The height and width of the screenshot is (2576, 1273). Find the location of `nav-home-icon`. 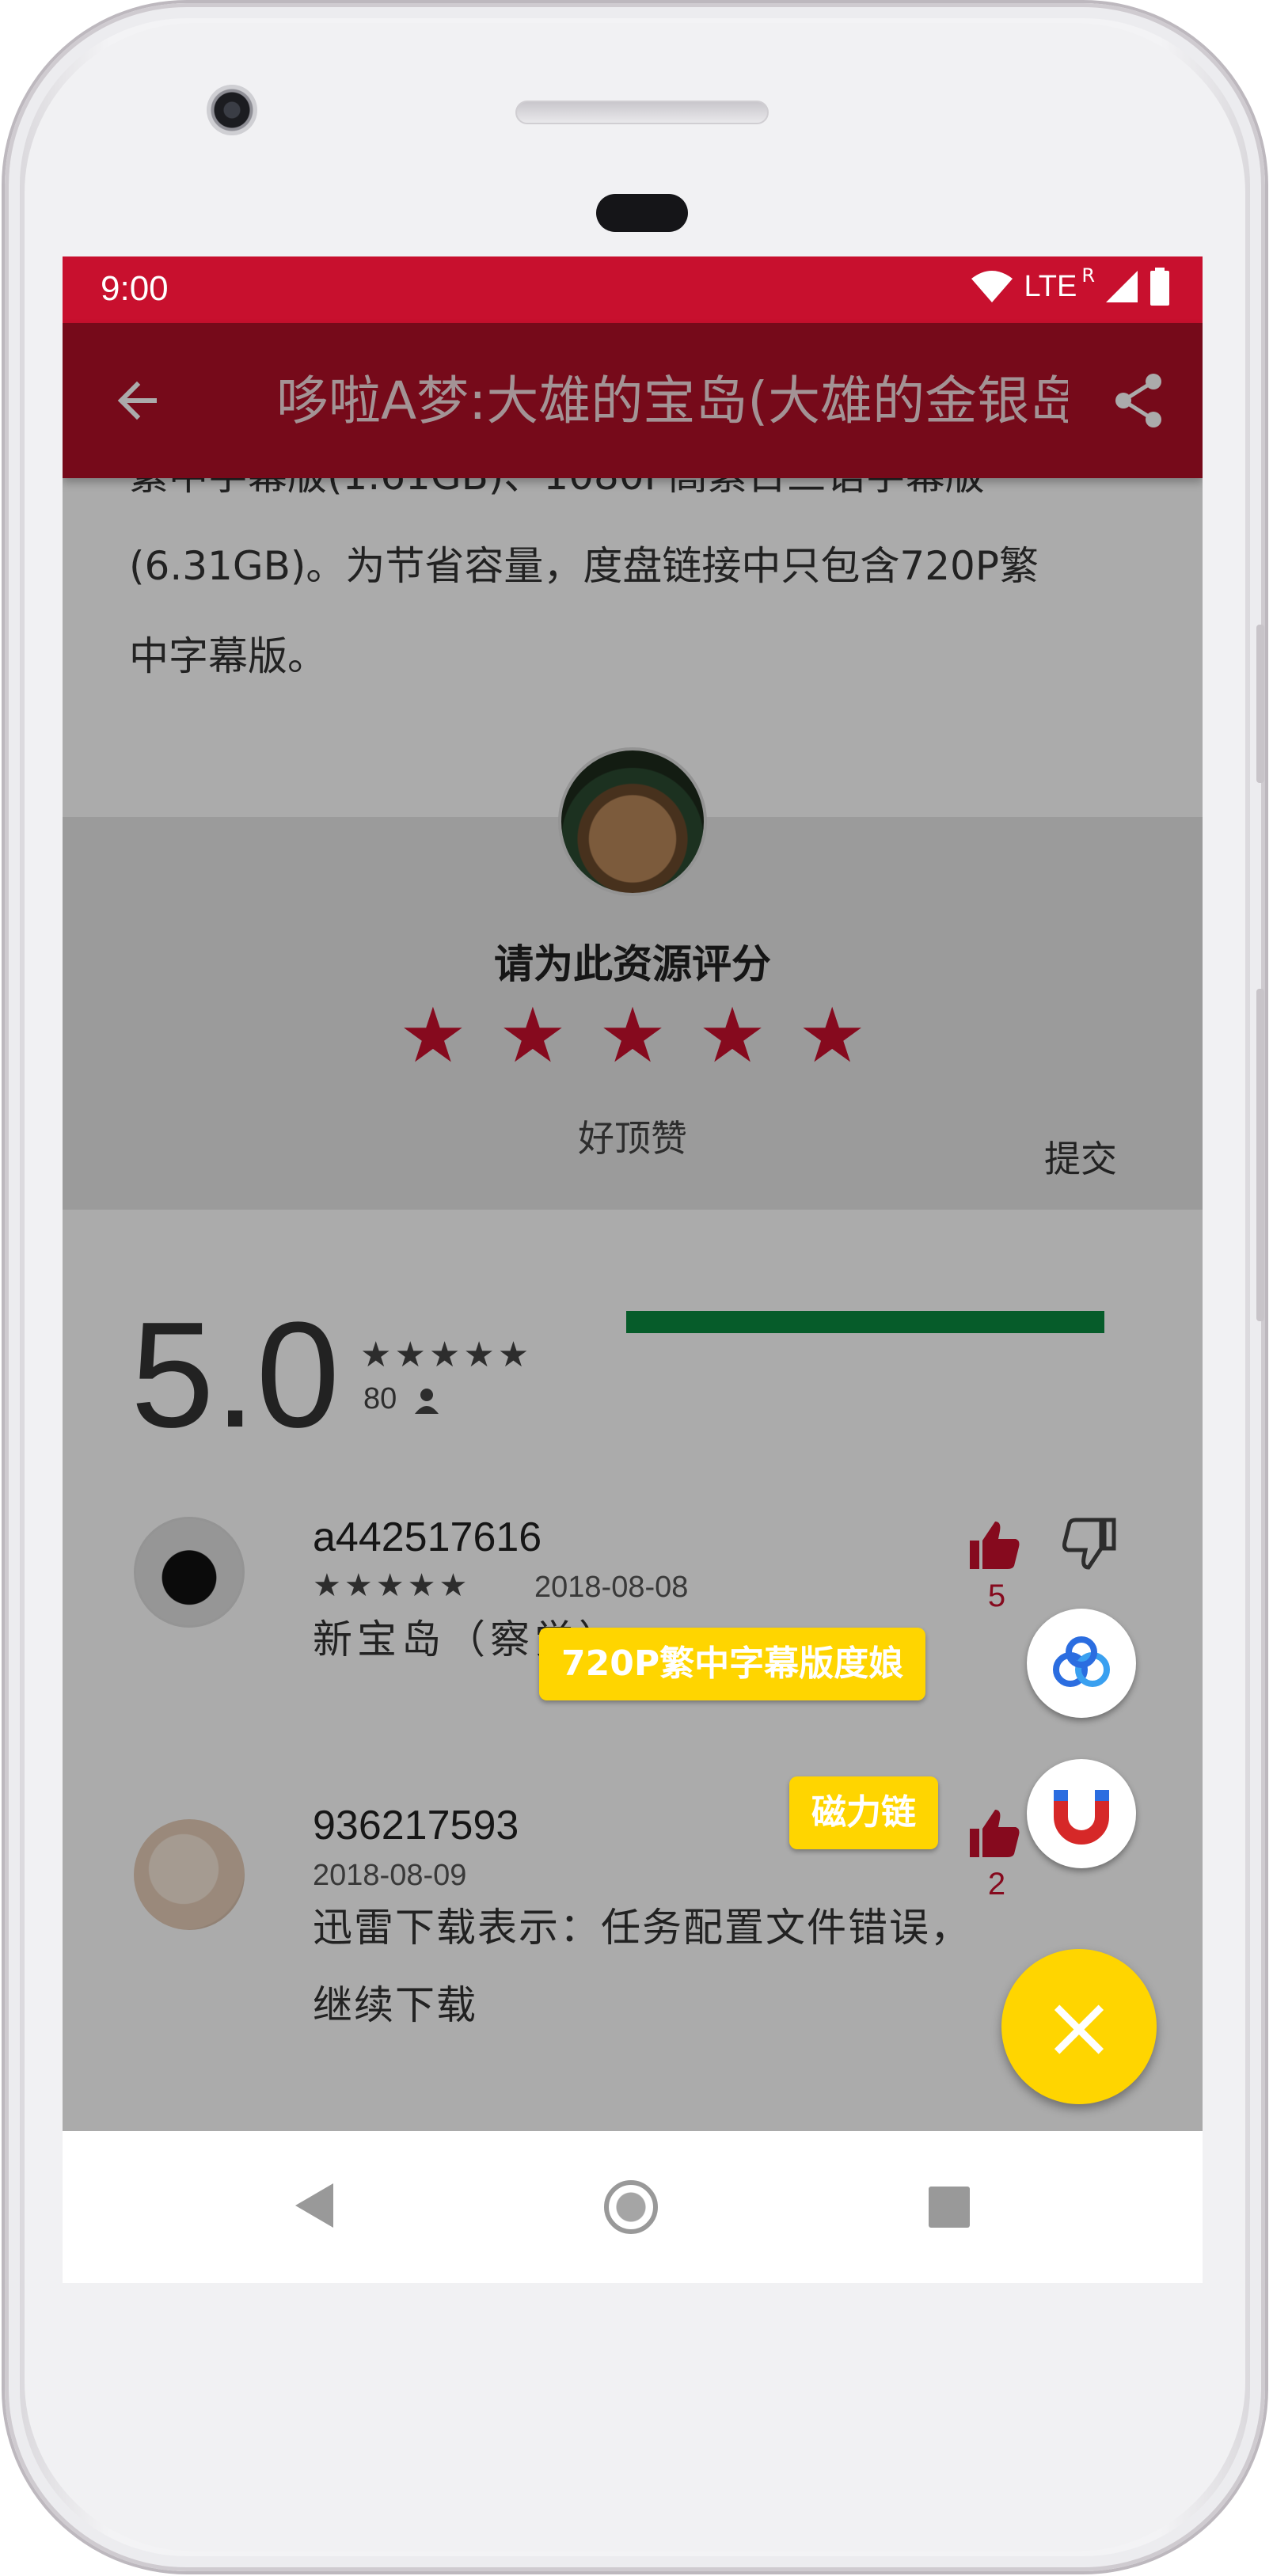

nav-home-icon is located at coordinates (631, 2207).